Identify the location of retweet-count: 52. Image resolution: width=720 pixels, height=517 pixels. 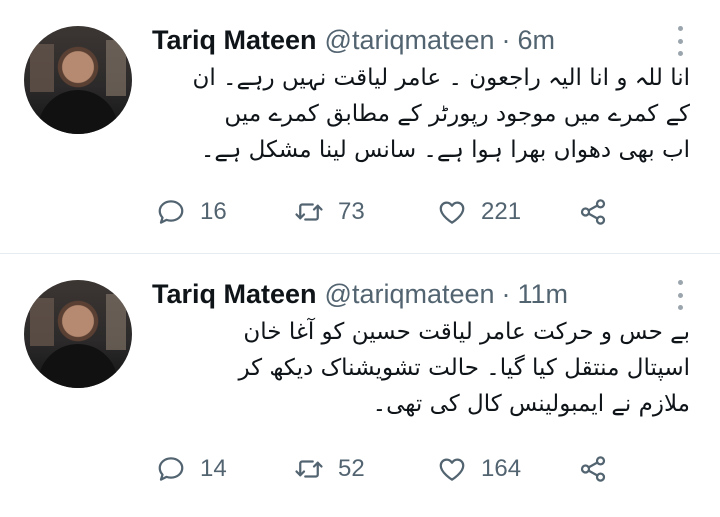
(351, 468).